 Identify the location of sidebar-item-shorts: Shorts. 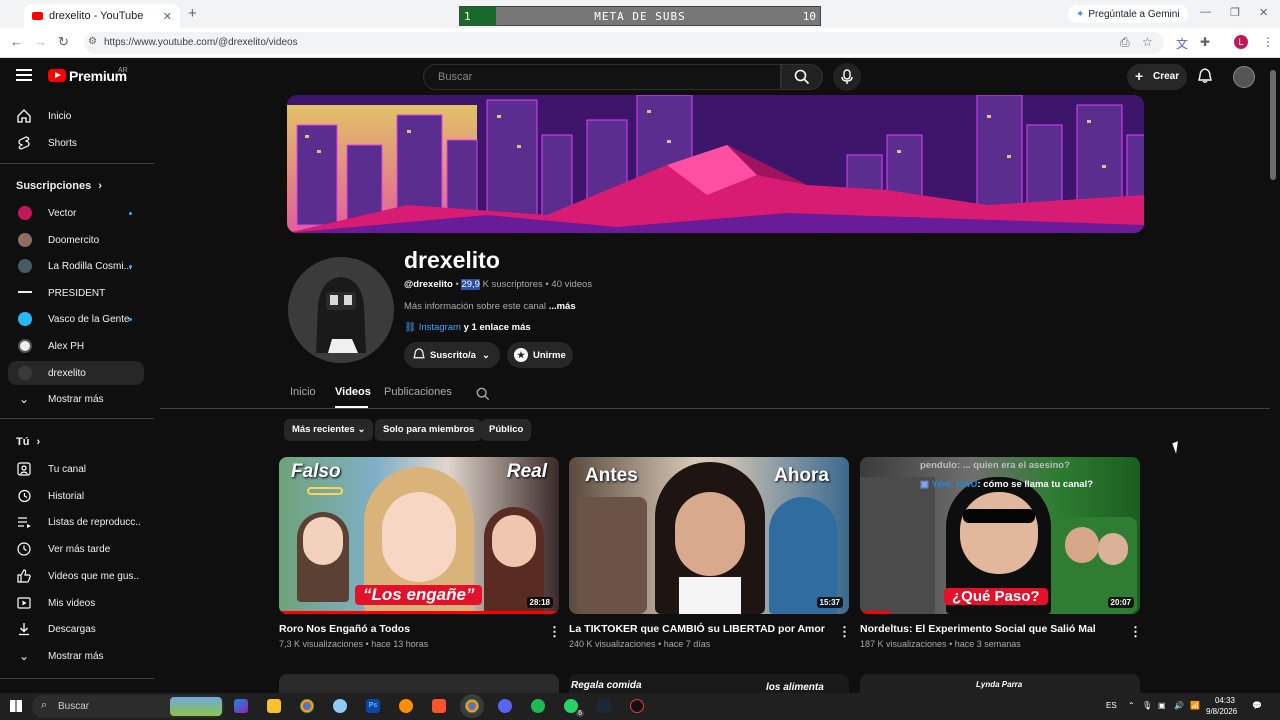
(76, 143).